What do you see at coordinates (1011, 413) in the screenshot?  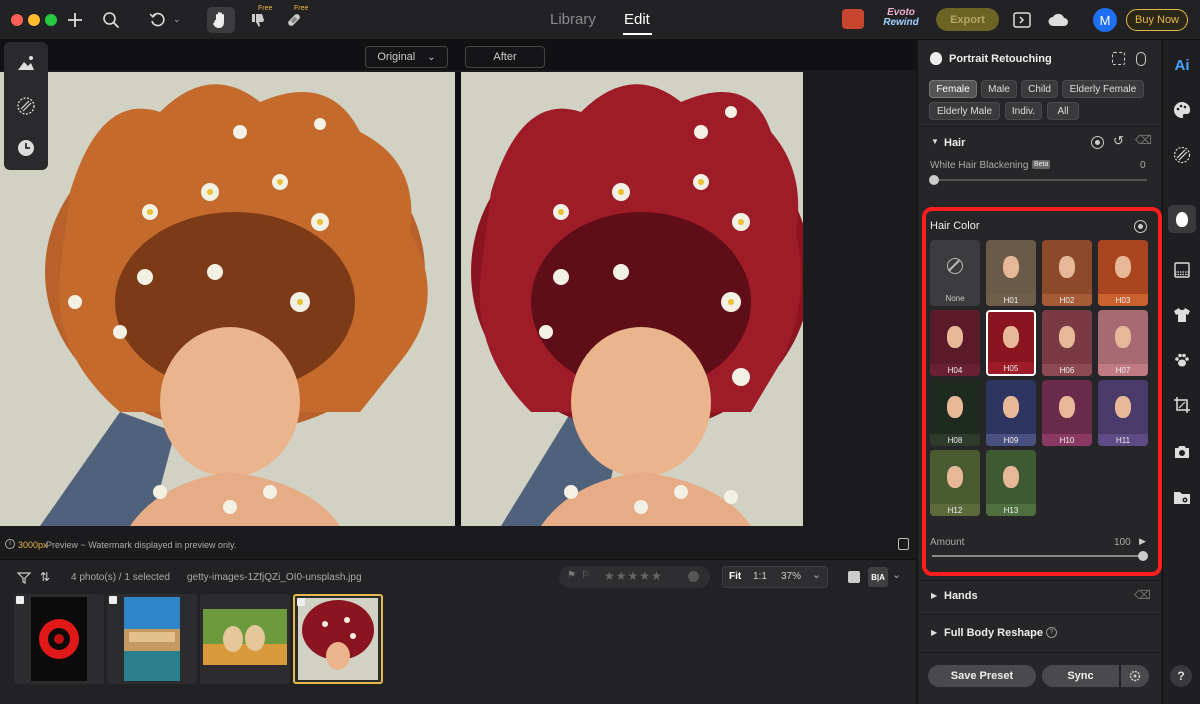 I see `swatch-h09: H09` at bounding box center [1011, 413].